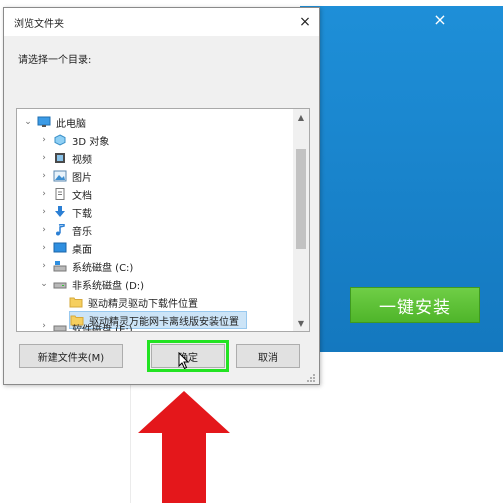  What do you see at coordinates (60, 176) in the screenshot?
I see `picture-icon` at bounding box center [60, 176].